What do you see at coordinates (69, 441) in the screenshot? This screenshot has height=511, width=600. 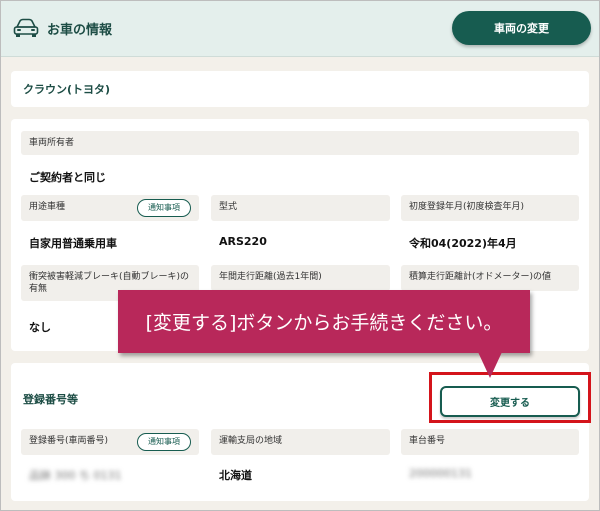 I see `registration-number-label-text: 登録番号(車両番号)` at bounding box center [69, 441].